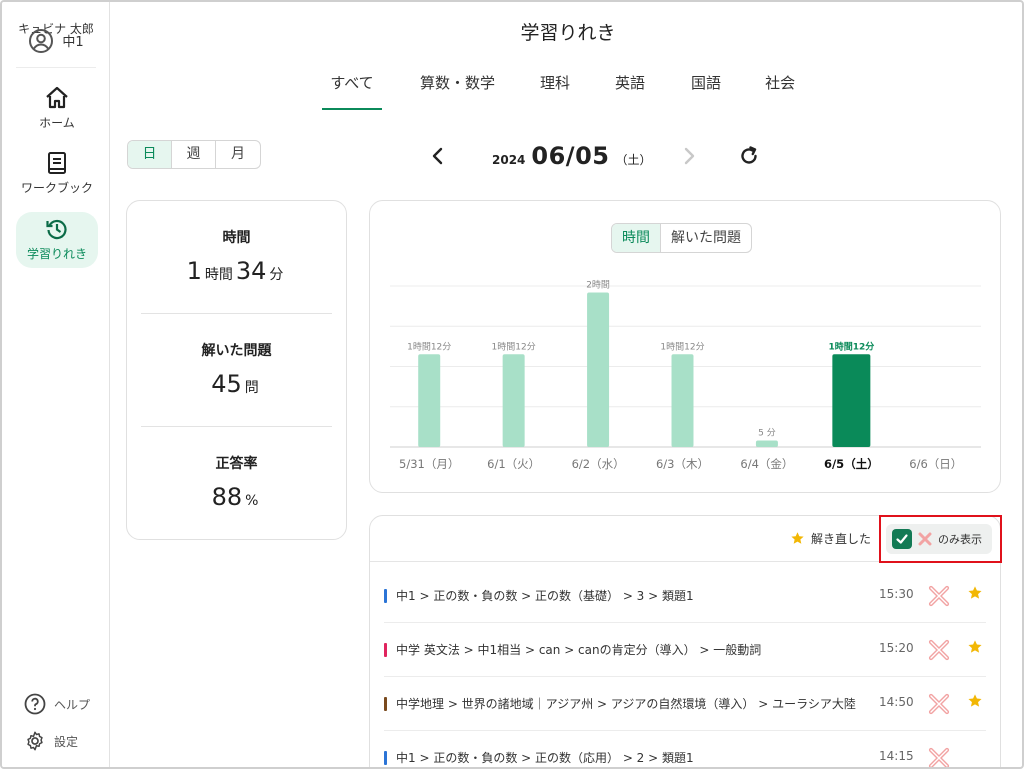  What do you see at coordinates (236, 351) in the screenshot?
I see `summary-solved-label: 解いた問題` at bounding box center [236, 351].